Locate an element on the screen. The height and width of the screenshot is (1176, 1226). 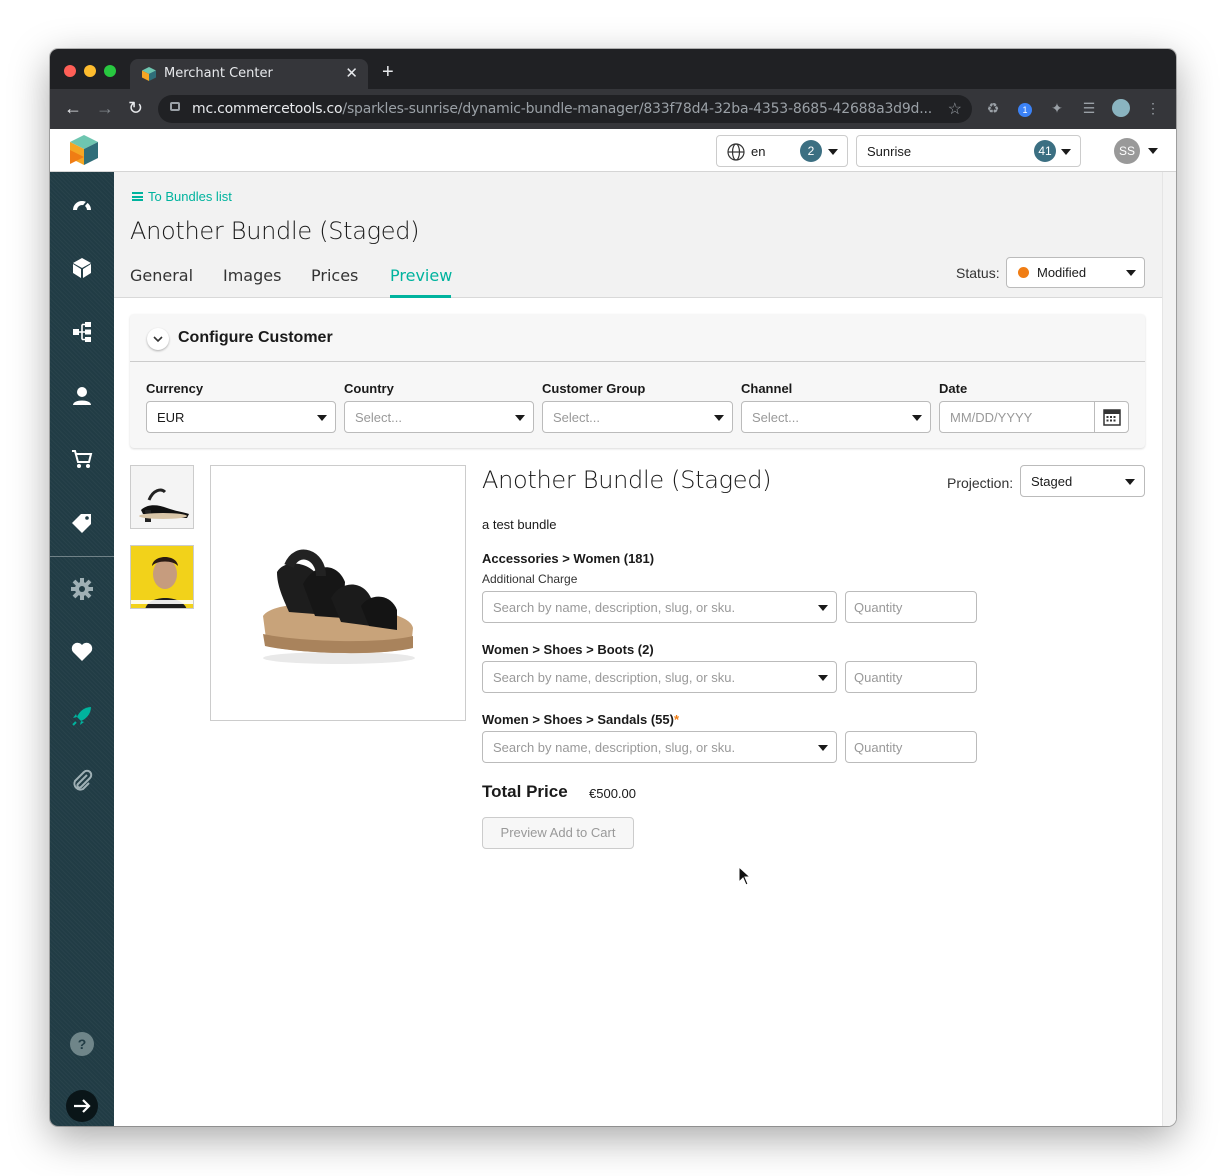
collapse-chevron-icon is located at coordinates (158, 339).